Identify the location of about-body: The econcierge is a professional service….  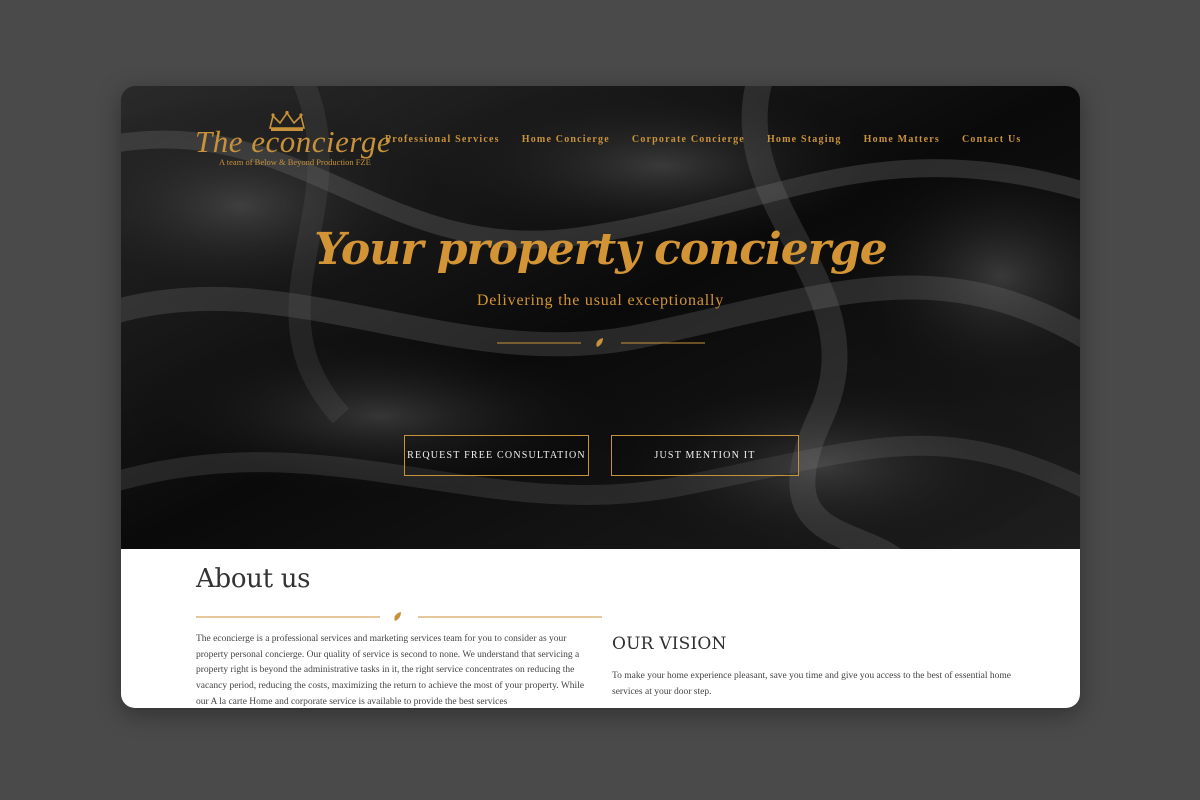
(390, 670).